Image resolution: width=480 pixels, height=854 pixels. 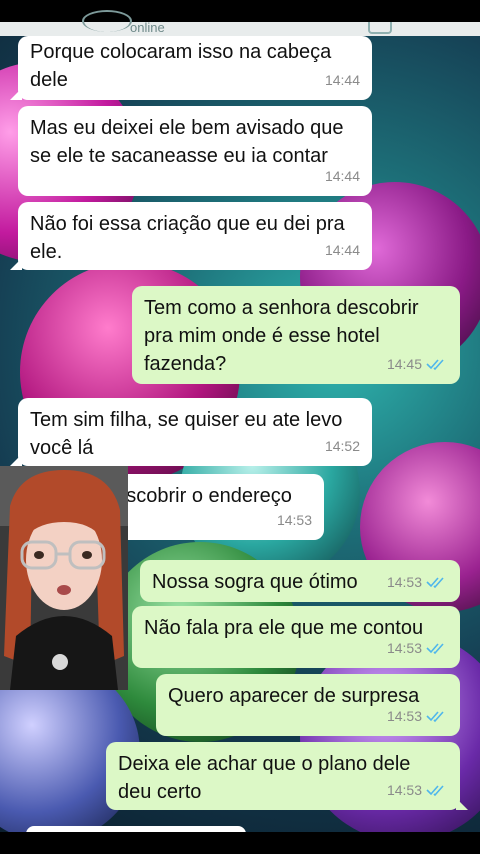 What do you see at coordinates (296, 637) in the screenshot?
I see `message-outgoing: Não fala pra ele que me contou 14:53` at bounding box center [296, 637].